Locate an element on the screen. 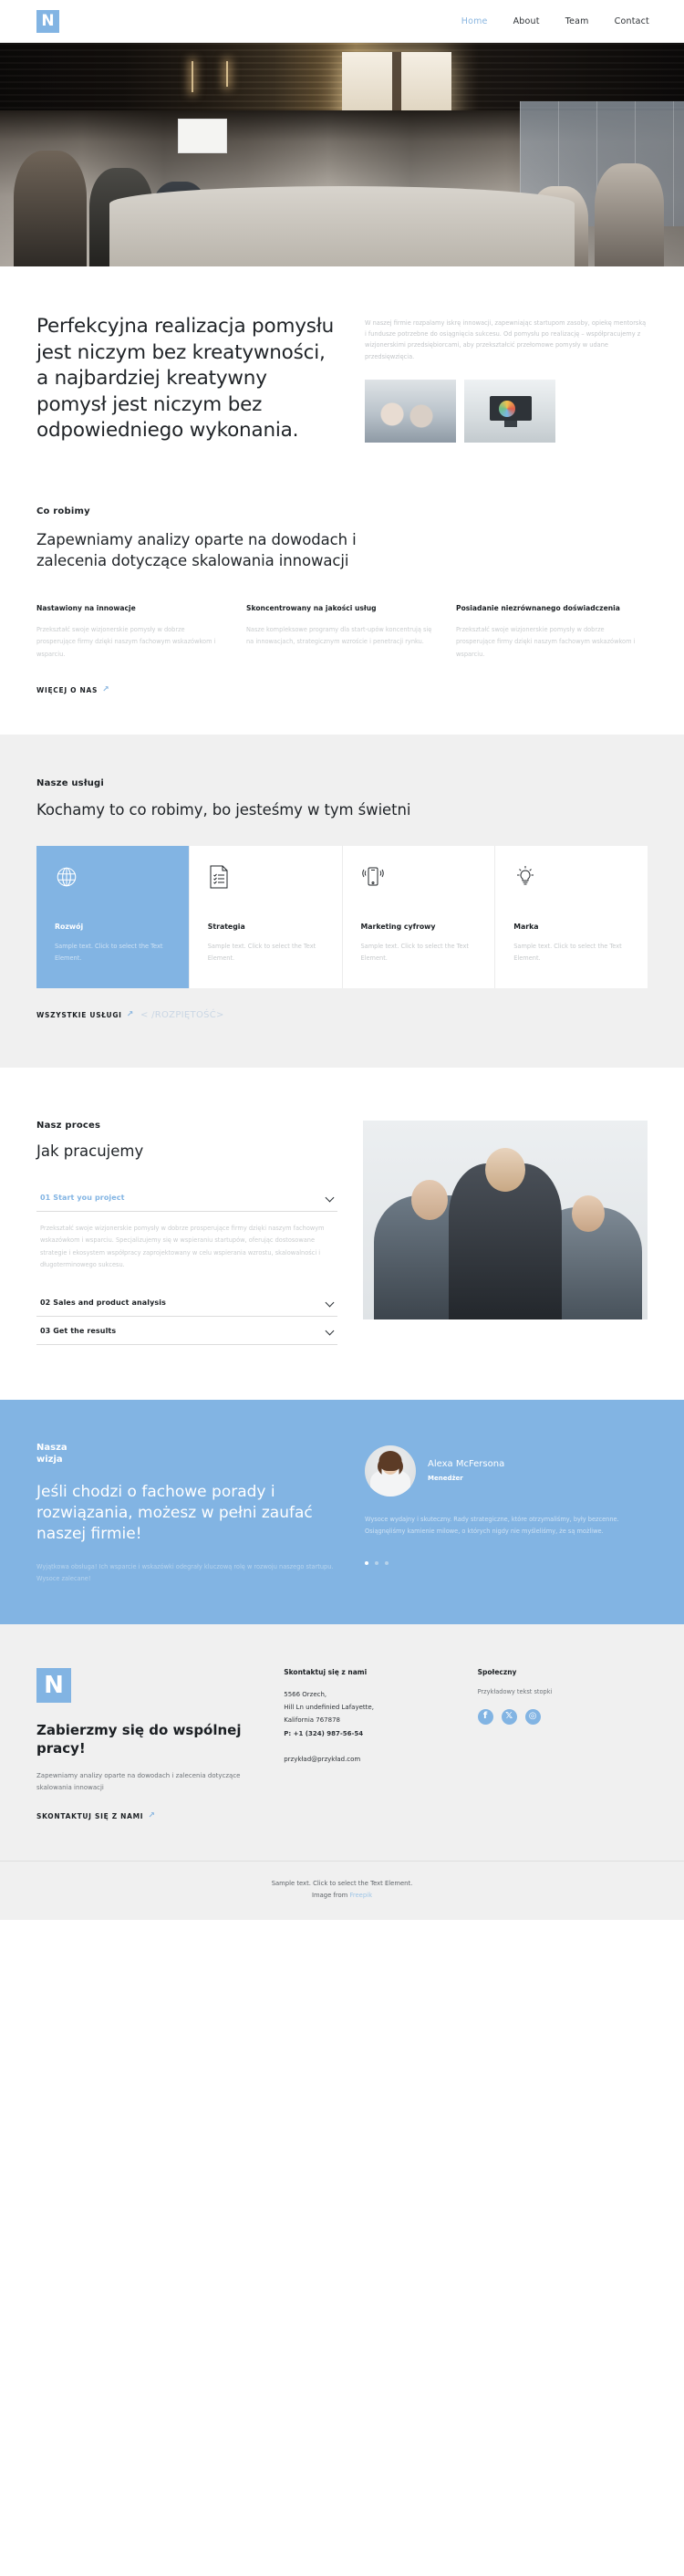  nav-item-home: Home is located at coordinates (475, 21).